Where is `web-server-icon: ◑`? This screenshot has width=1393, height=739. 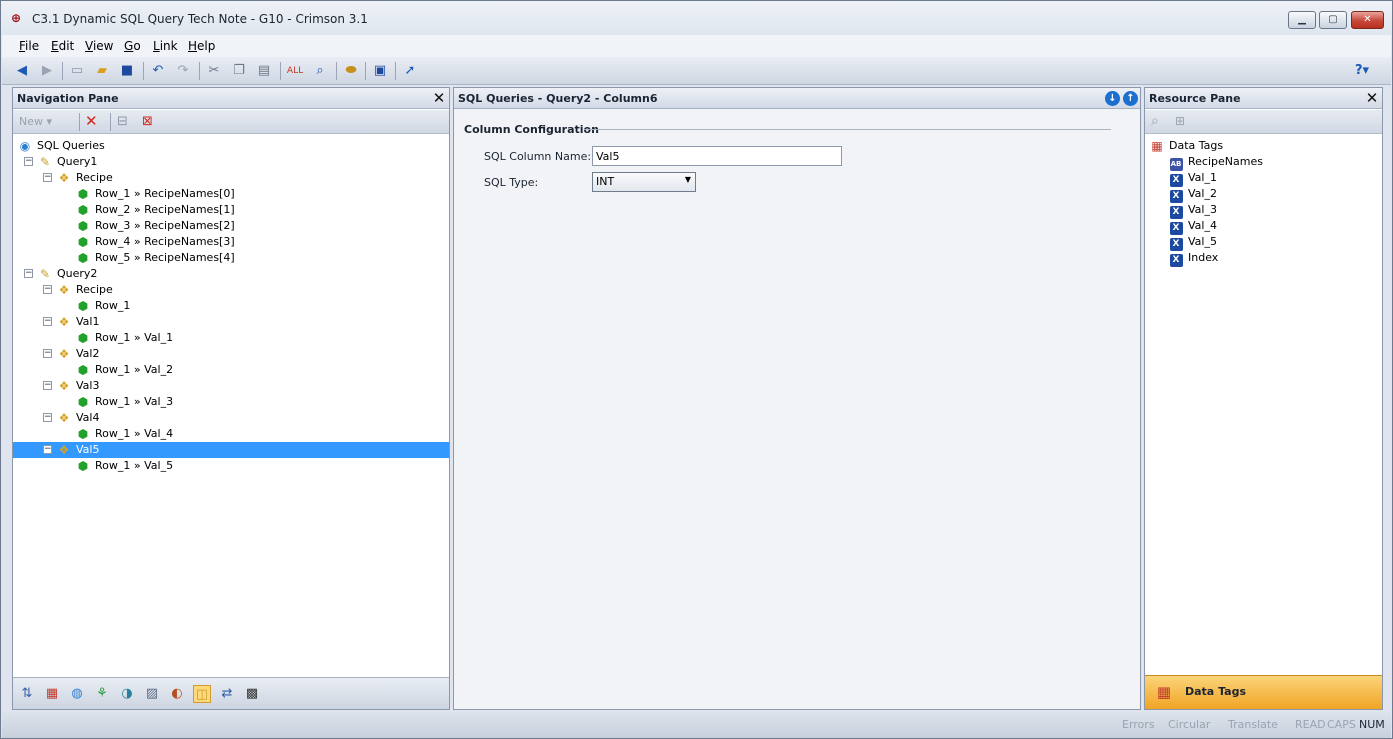
web-server-icon: ◑ is located at coordinates (127, 694).